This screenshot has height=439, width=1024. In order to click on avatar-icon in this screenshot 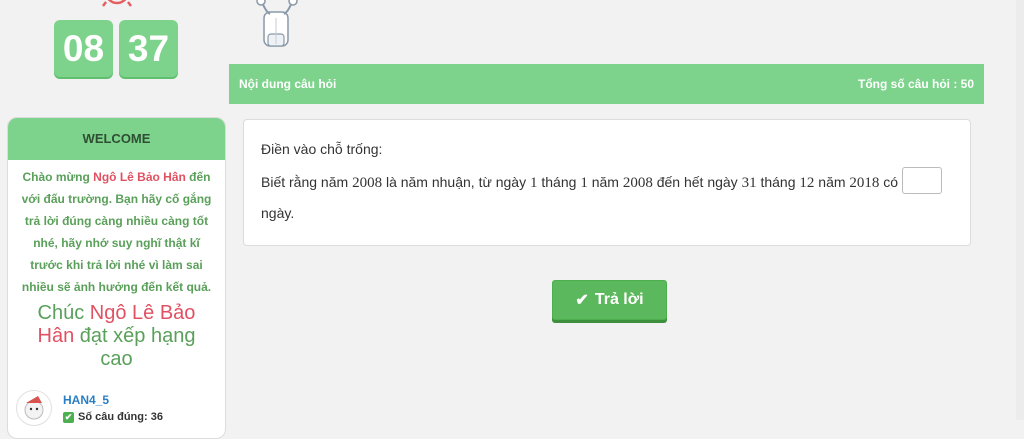, I will do `click(34, 408)`.